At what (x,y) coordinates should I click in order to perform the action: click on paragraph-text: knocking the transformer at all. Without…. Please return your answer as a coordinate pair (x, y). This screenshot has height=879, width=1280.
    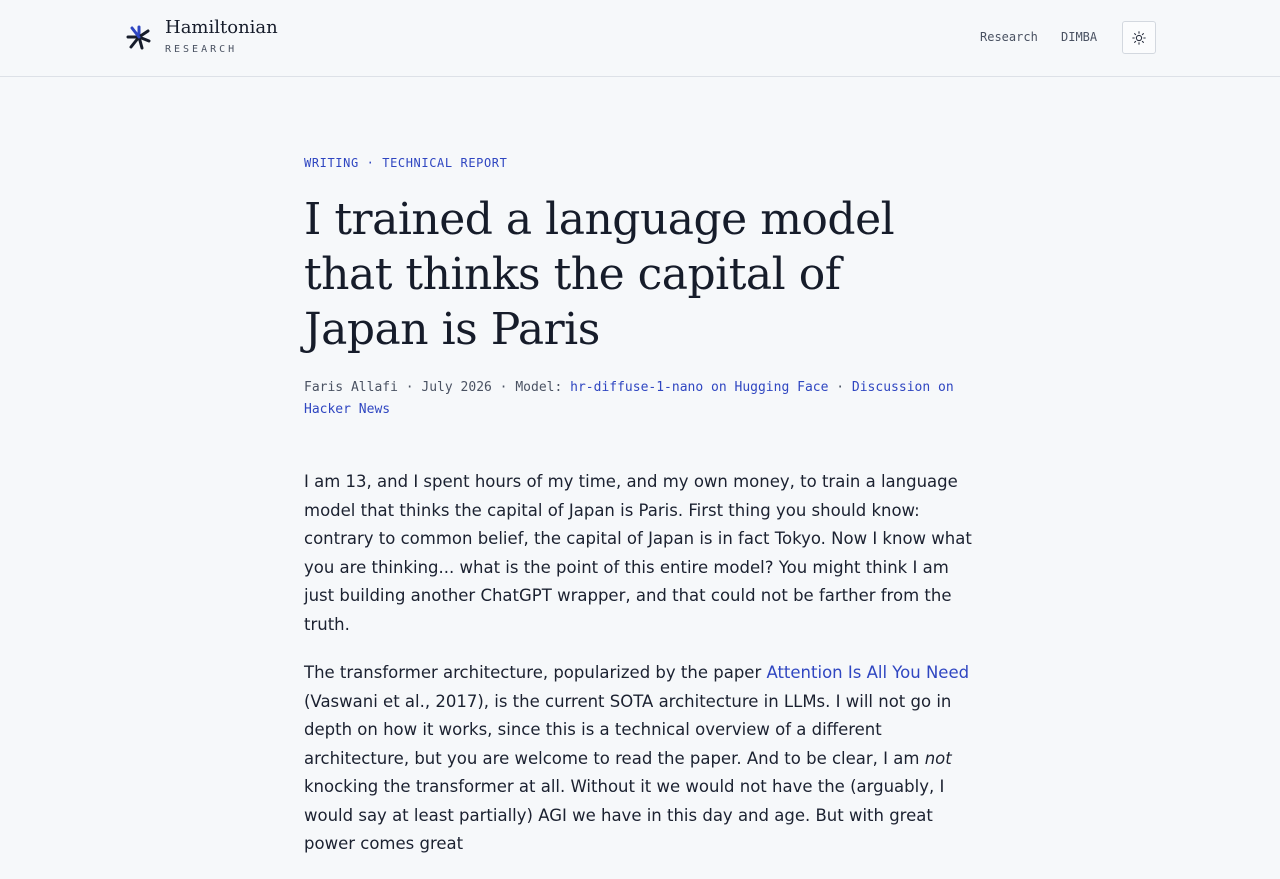
    Looking at the image, I should click on (624, 815).